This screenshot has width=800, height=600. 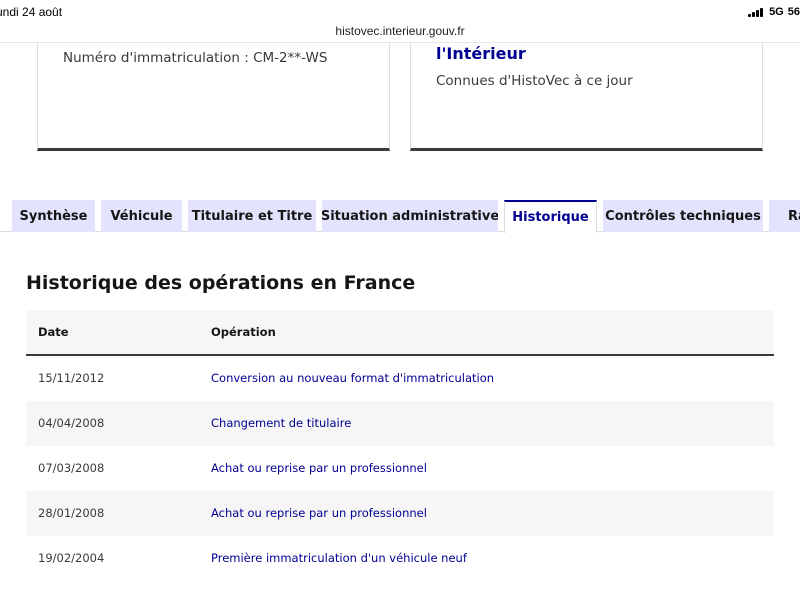 What do you see at coordinates (410, 216) in the screenshot?
I see `tab-situation-administrative: Situation administrative` at bounding box center [410, 216].